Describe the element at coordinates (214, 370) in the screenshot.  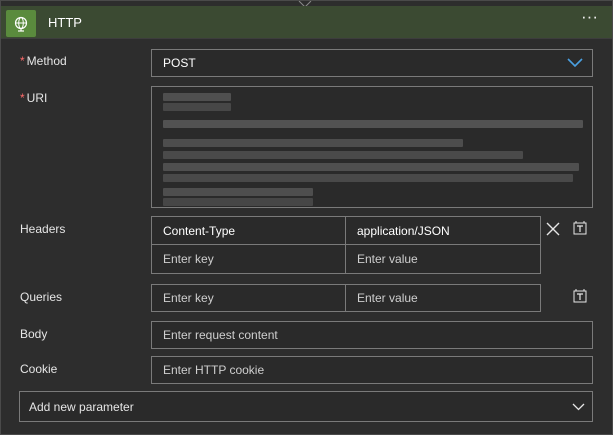
I see `cookie-placeholder: Enter HTTP cookie` at that location.